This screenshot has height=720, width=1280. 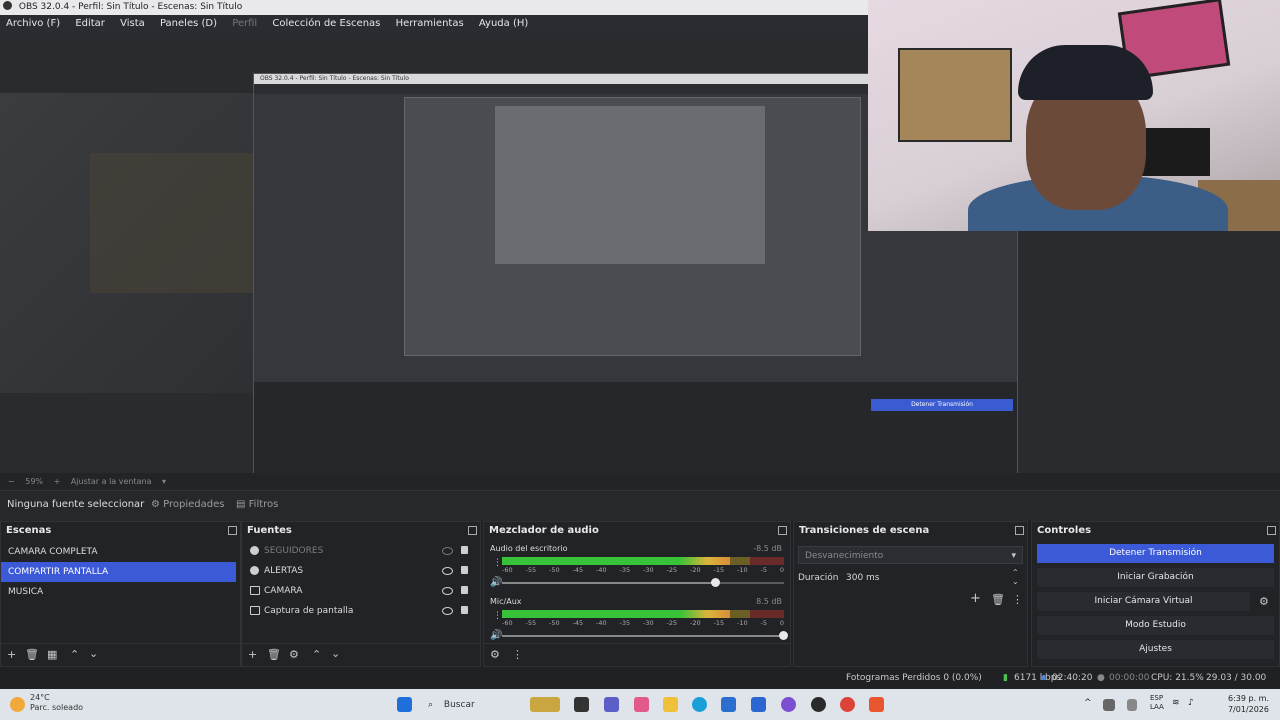 I want to click on advanced-audio-icon: ⚙, so click(x=495, y=654).